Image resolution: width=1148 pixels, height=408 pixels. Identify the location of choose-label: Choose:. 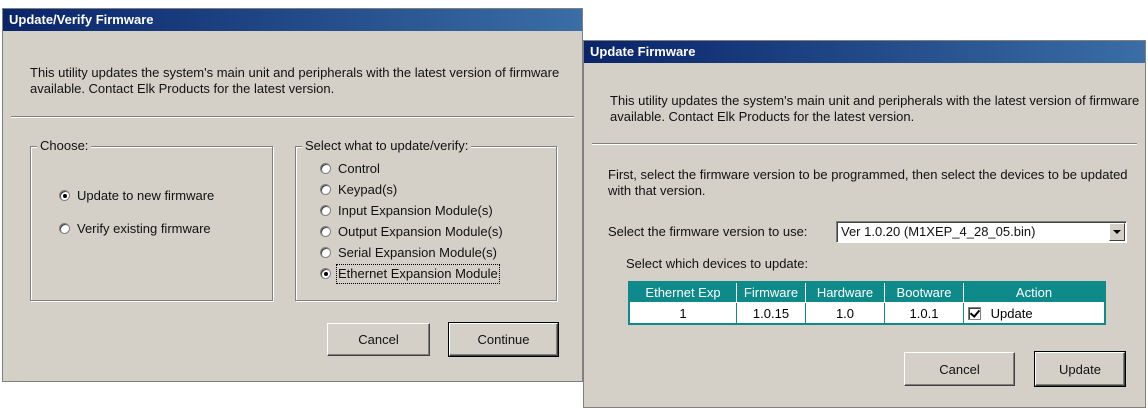
(64, 146).